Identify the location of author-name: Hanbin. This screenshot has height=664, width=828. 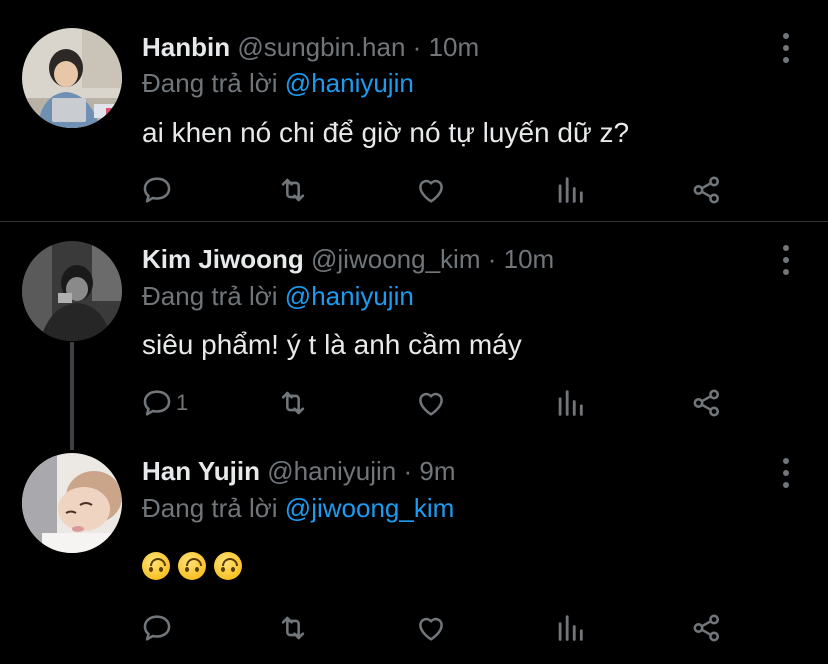
(186, 47).